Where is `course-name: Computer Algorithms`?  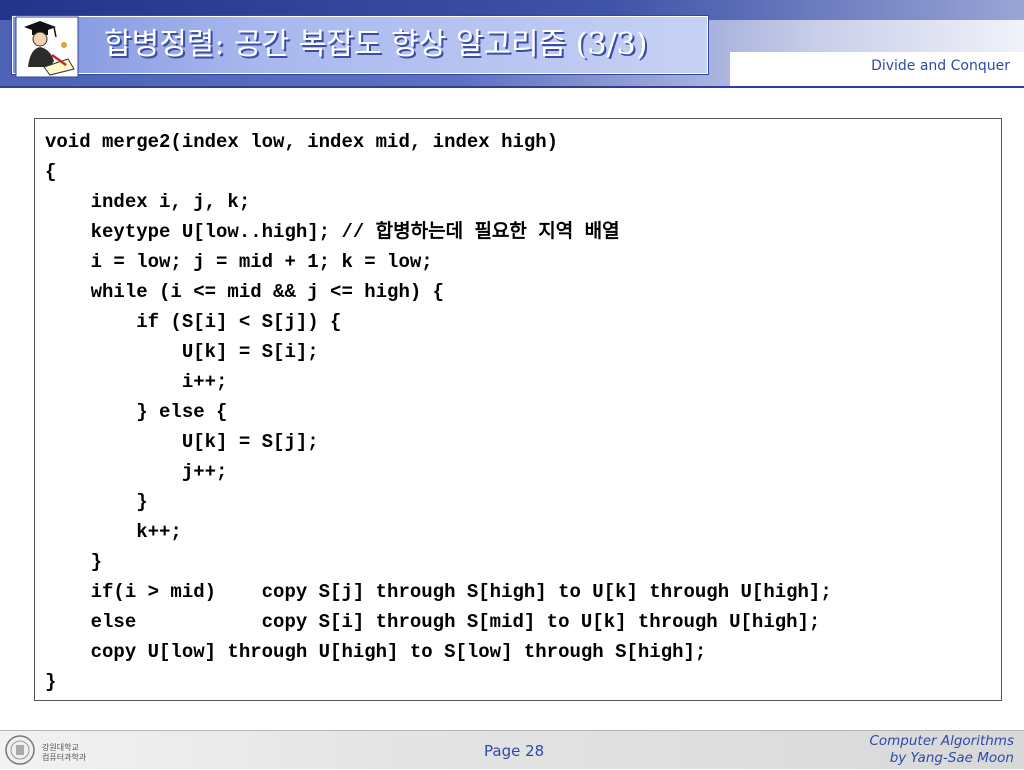 course-name: Computer Algorithms is located at coordinates (941, 741).